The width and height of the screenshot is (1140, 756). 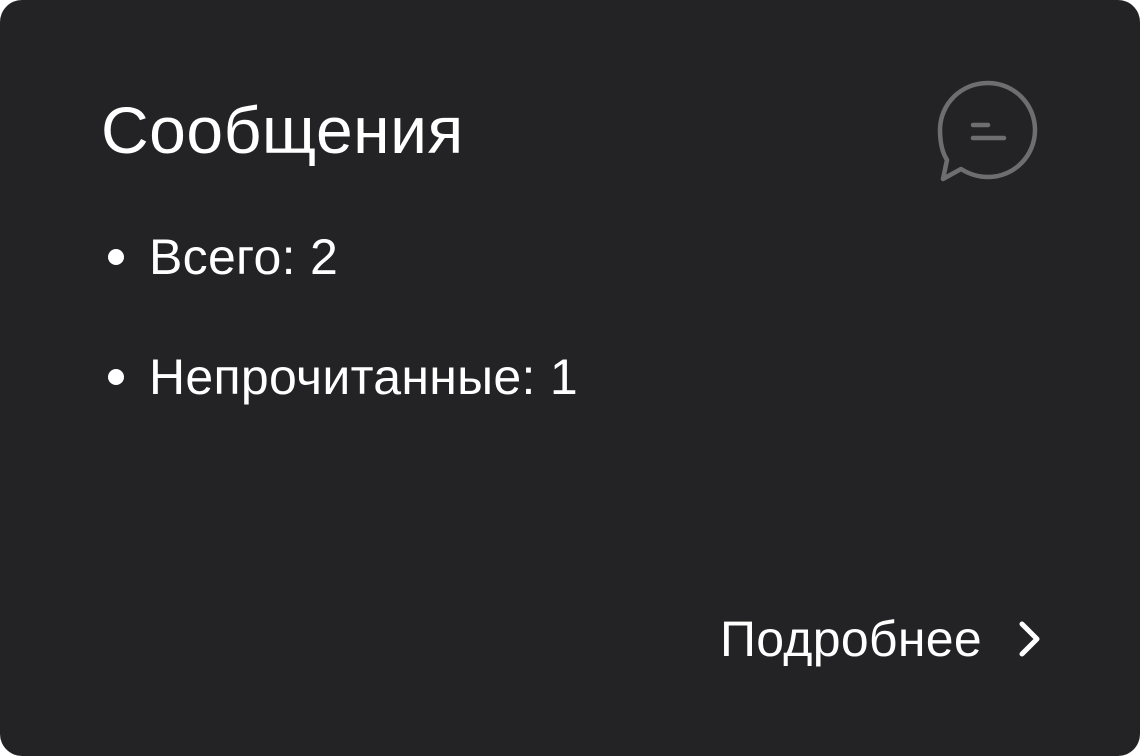 What do you see at coordinates (282, 130) in the screenshot?
I see `card-title: Сообщения` at bounding box center [282, 130].